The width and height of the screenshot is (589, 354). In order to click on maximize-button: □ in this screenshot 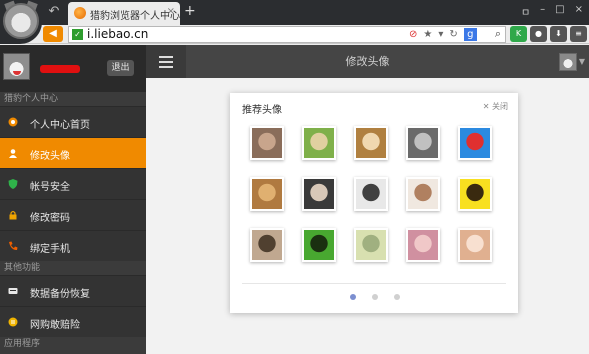, I will do `click(559, 11)`.